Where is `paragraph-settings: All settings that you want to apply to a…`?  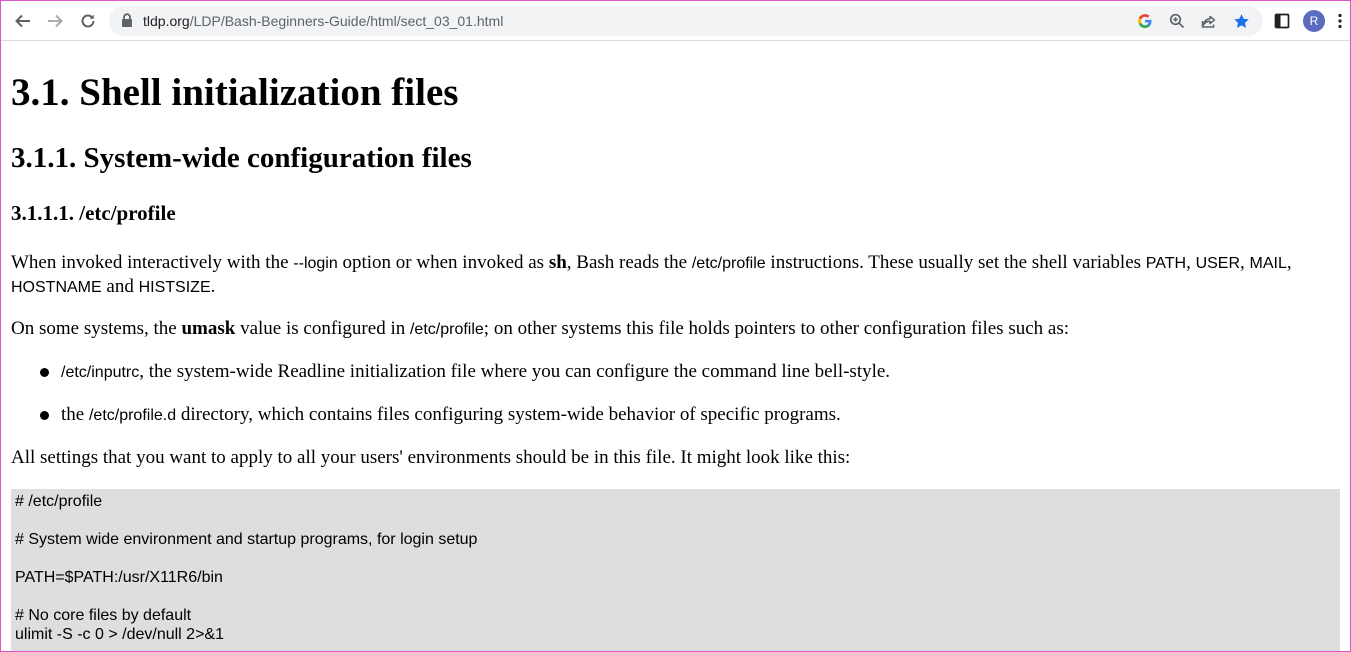
paragraph-settings: All settings that you want to apply to a… is located at coordinates (431, 457).